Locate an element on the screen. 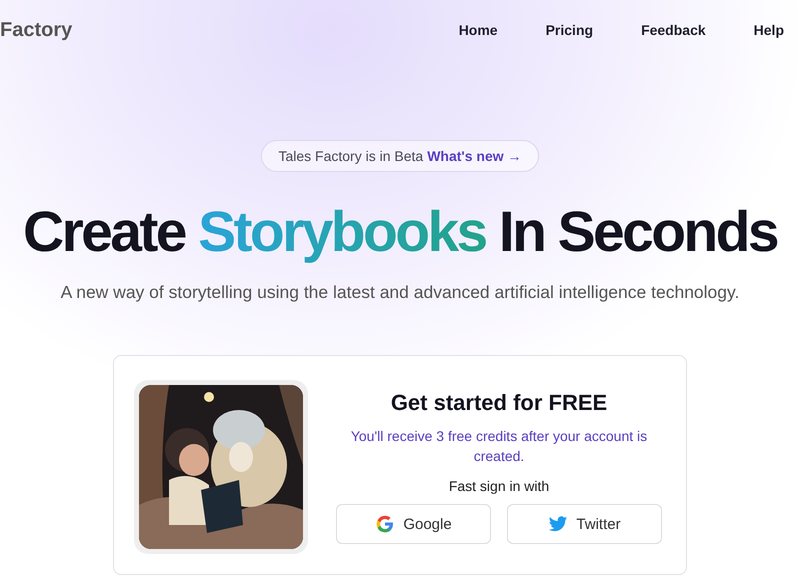  announcement-text: Tales Factory is in Beta is located at coordinates (351, 156).